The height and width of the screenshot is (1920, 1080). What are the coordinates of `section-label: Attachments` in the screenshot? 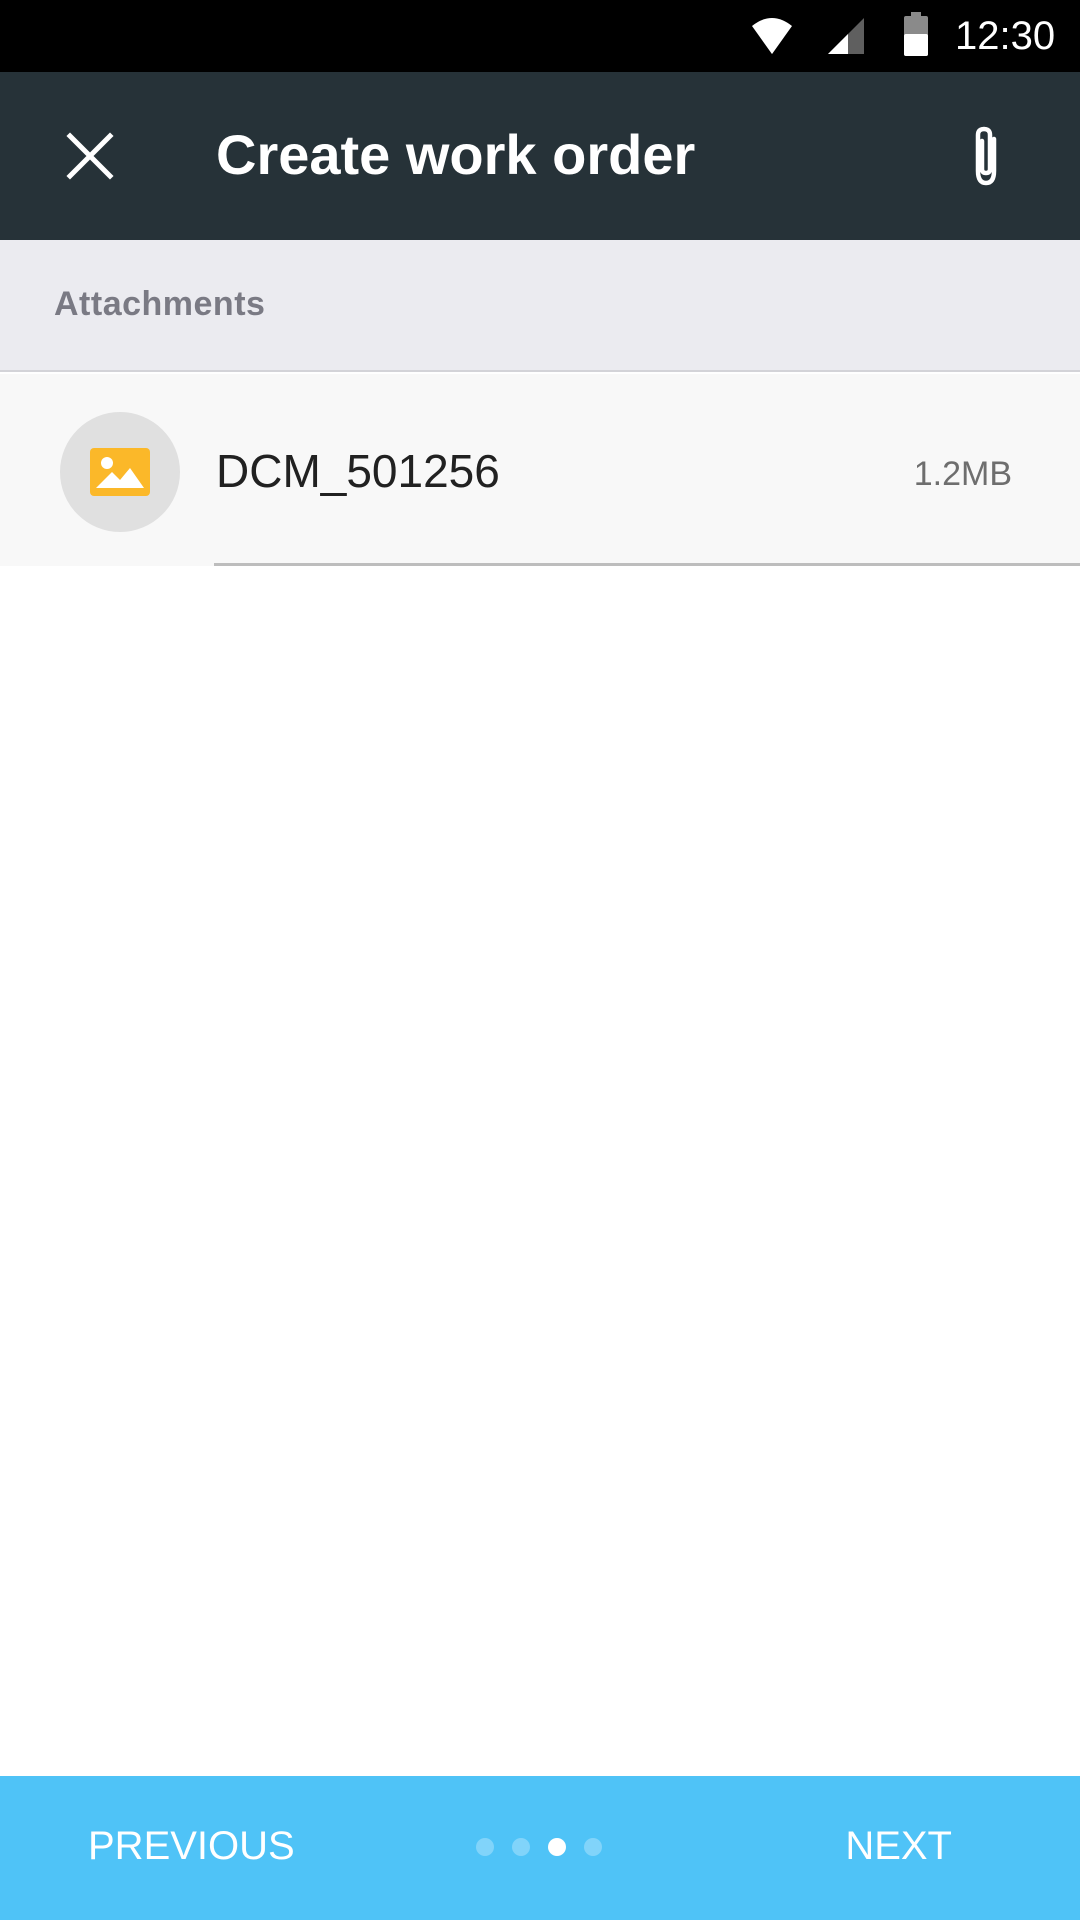 It's located at (160, 304).